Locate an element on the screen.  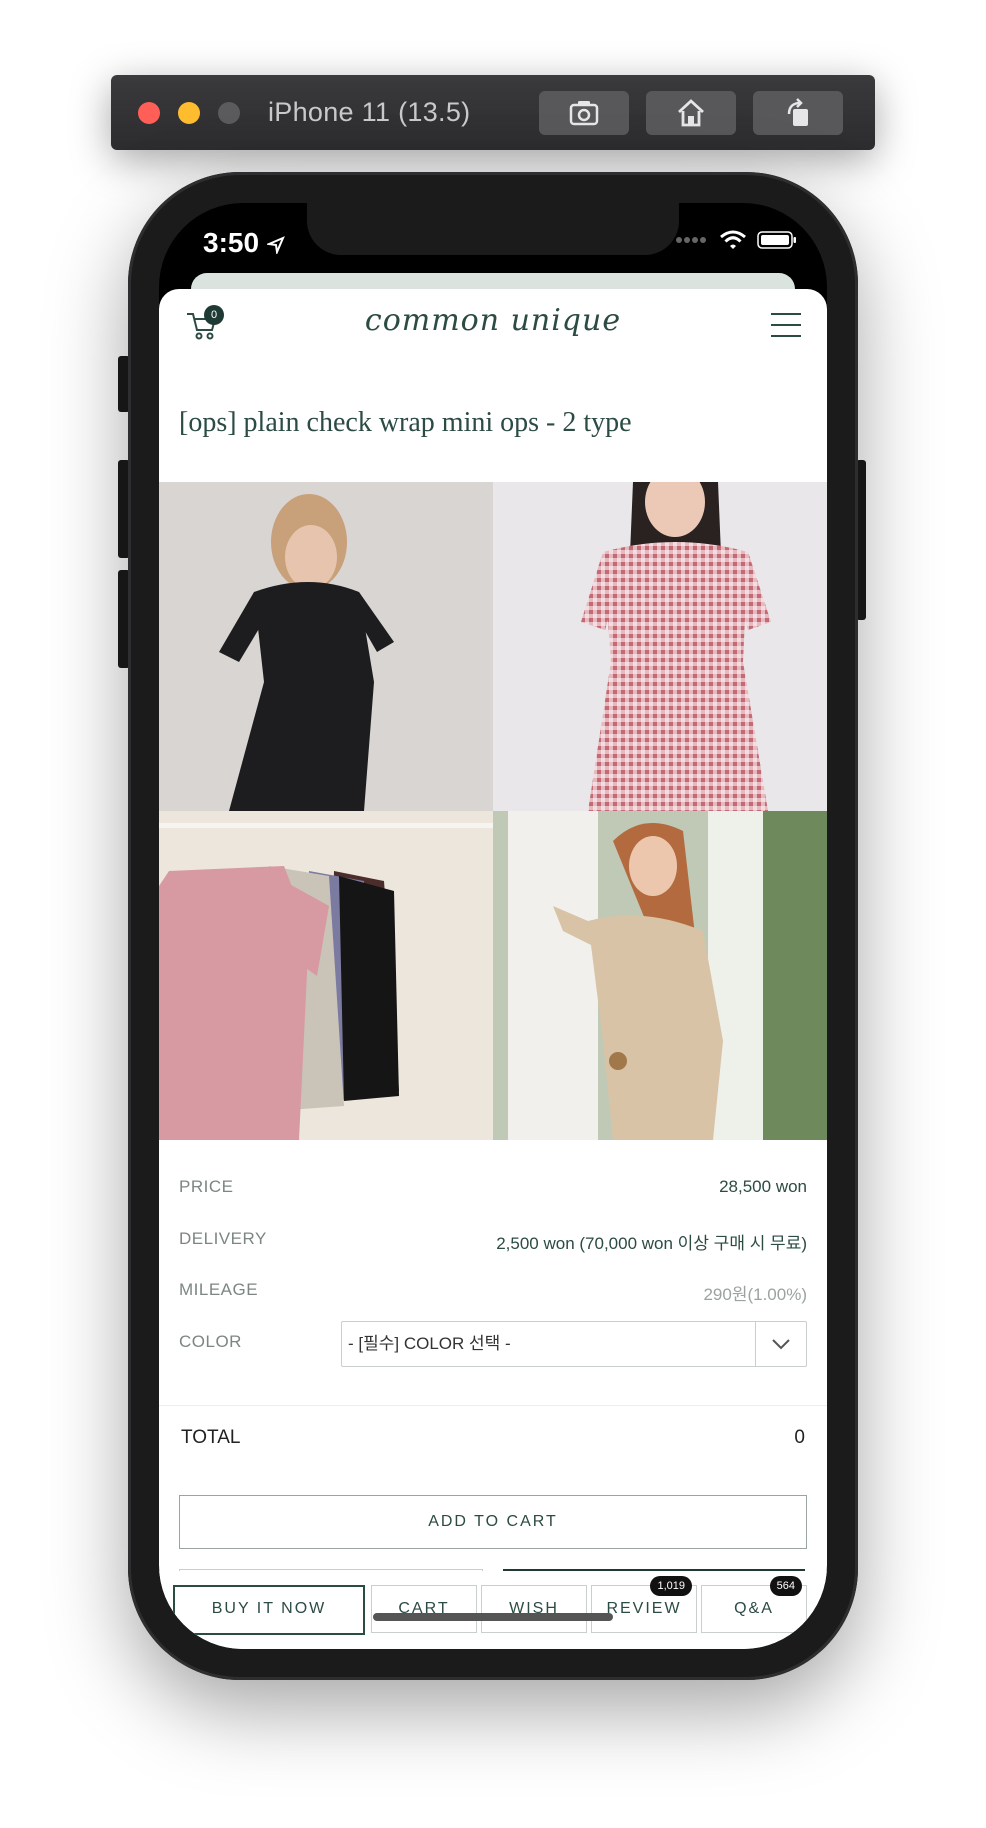
review-count-badge: 1,019 is located at coordinates (671, 1586).